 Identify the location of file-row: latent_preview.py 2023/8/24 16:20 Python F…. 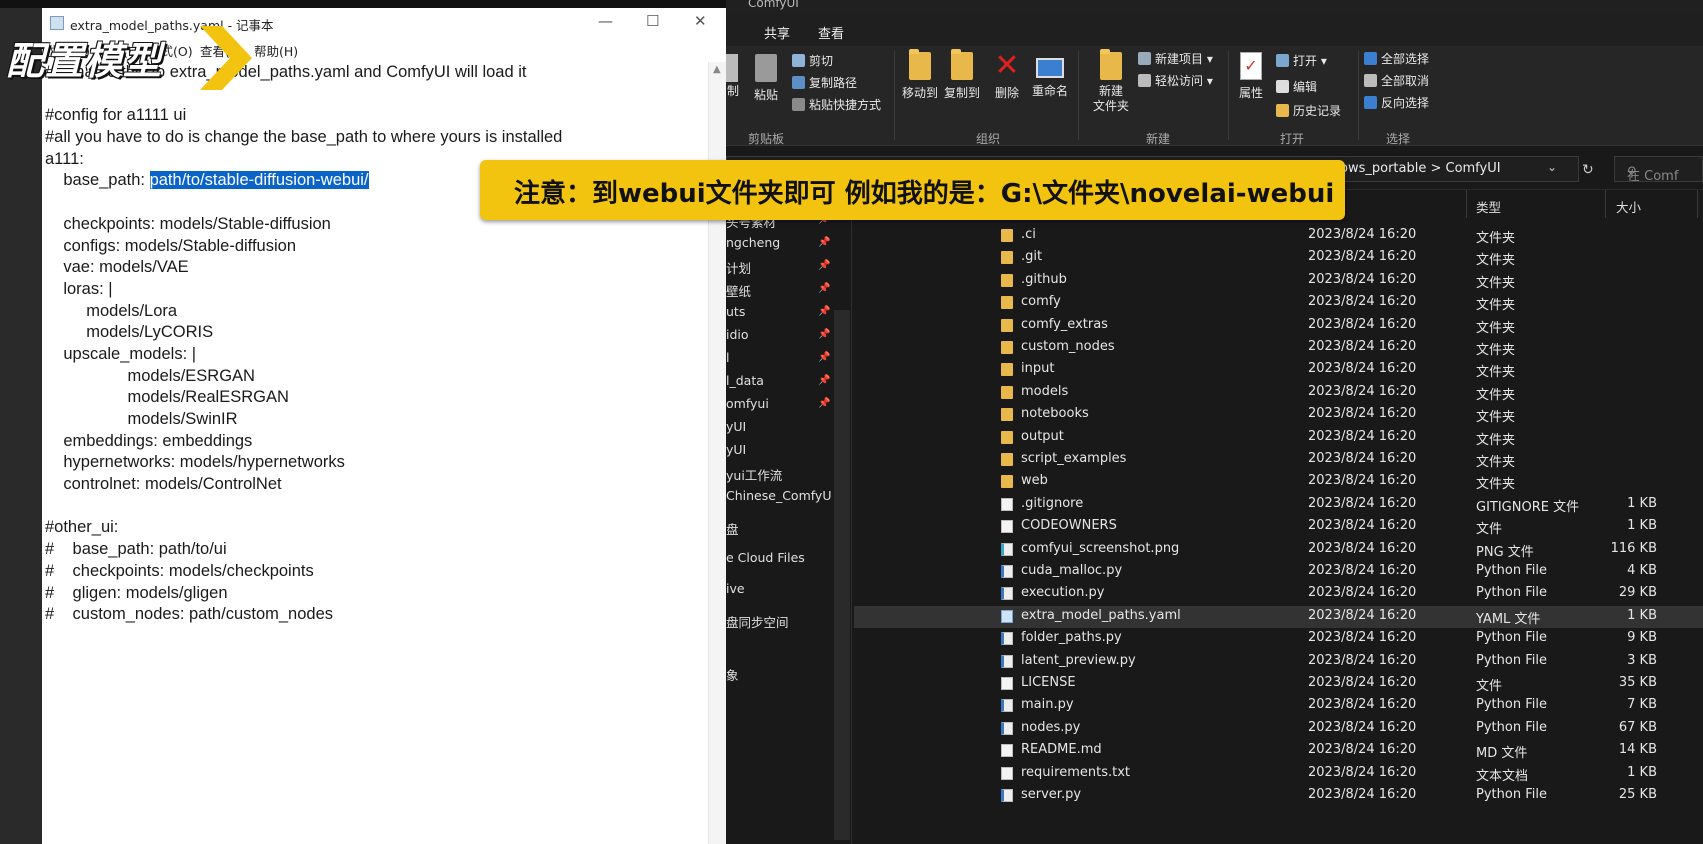
(1278, 662).